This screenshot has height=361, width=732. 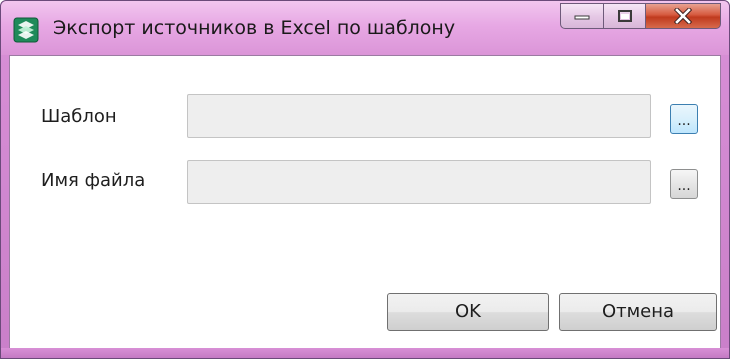 I want to click on minimize-button, so click(x=582, y=16).